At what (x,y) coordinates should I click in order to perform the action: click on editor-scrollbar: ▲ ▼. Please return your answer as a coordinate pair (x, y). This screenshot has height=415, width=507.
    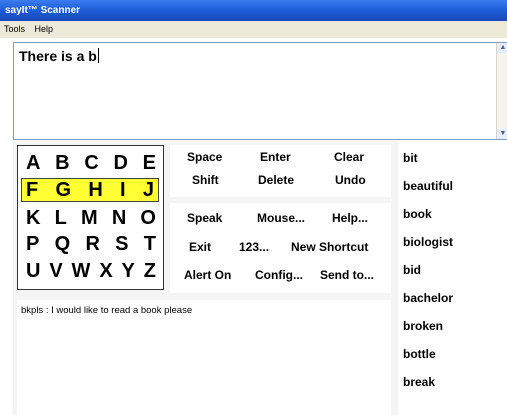
    Looking at the image, I should click on (501, 91).